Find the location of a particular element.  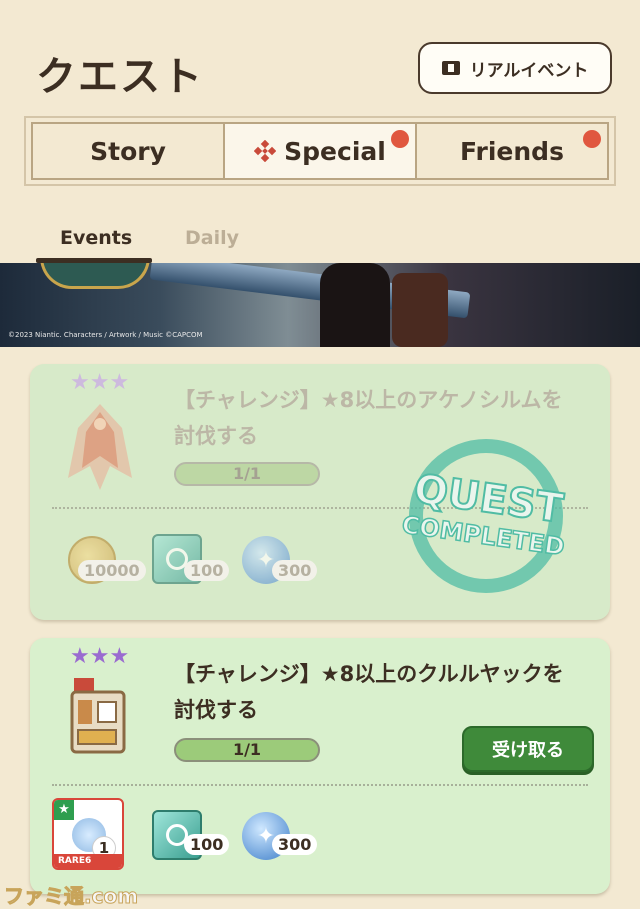

tab-story: Story is located at coordinates (128, 151).